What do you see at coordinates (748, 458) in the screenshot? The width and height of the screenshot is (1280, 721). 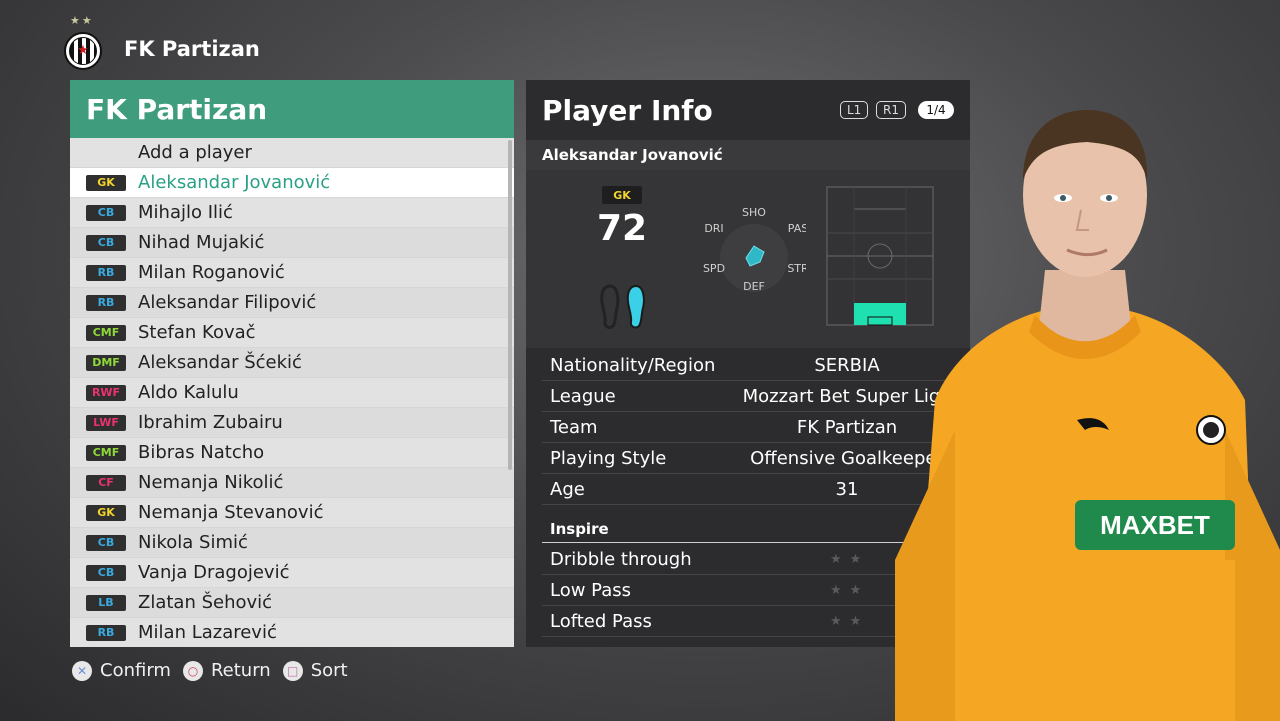 I see `attribute-row: Playing Style Offensive Goalkeeper` at bounding box center [748, 458].